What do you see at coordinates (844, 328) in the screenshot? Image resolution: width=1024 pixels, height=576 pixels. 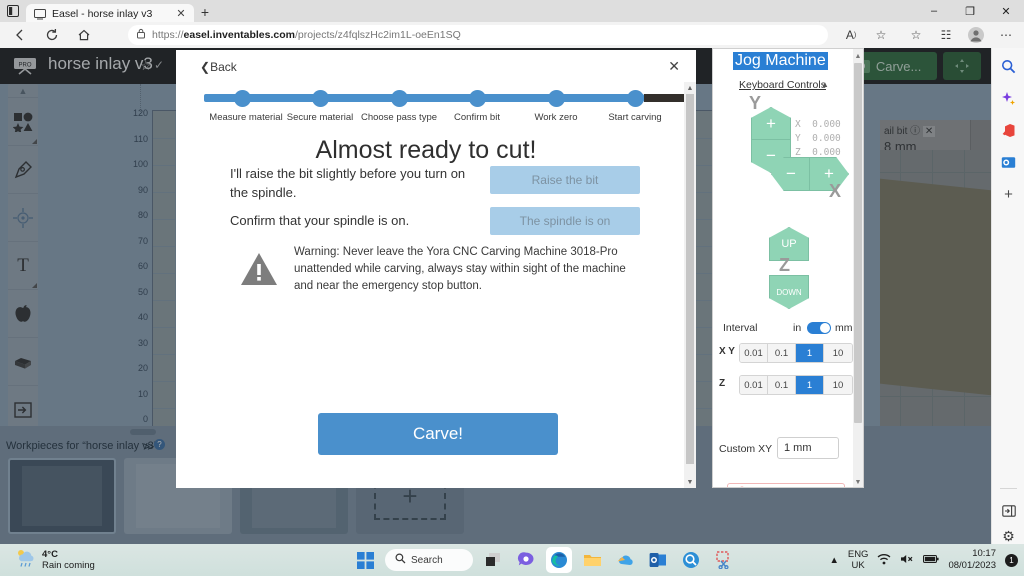 I see `unit-mm-label: mm` at bounding box center [844, 328].